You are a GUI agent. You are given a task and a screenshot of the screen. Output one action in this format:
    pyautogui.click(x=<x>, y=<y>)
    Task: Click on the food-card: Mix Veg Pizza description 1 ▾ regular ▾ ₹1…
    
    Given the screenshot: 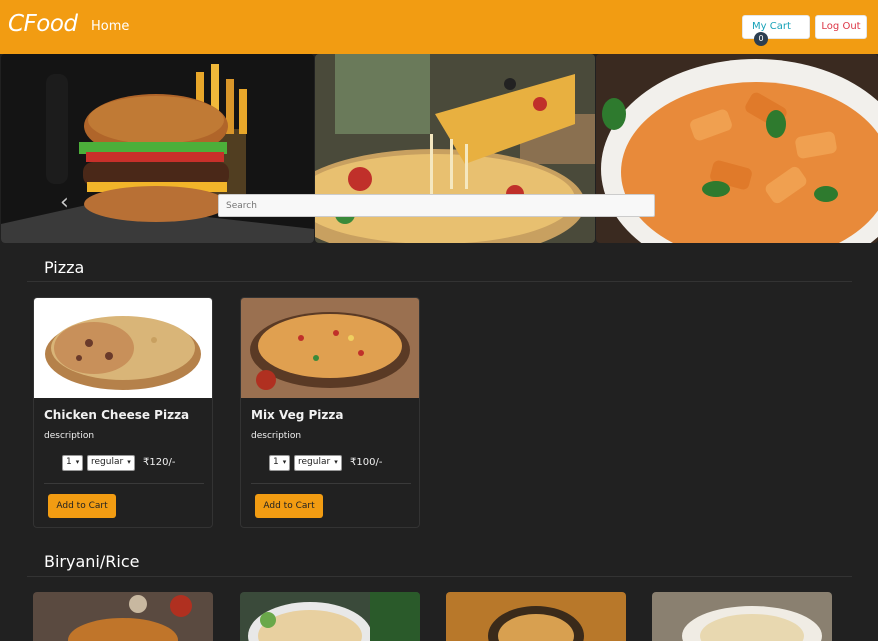 What is the action you would take?
    pyautogui.click(x=330, y=412)
    